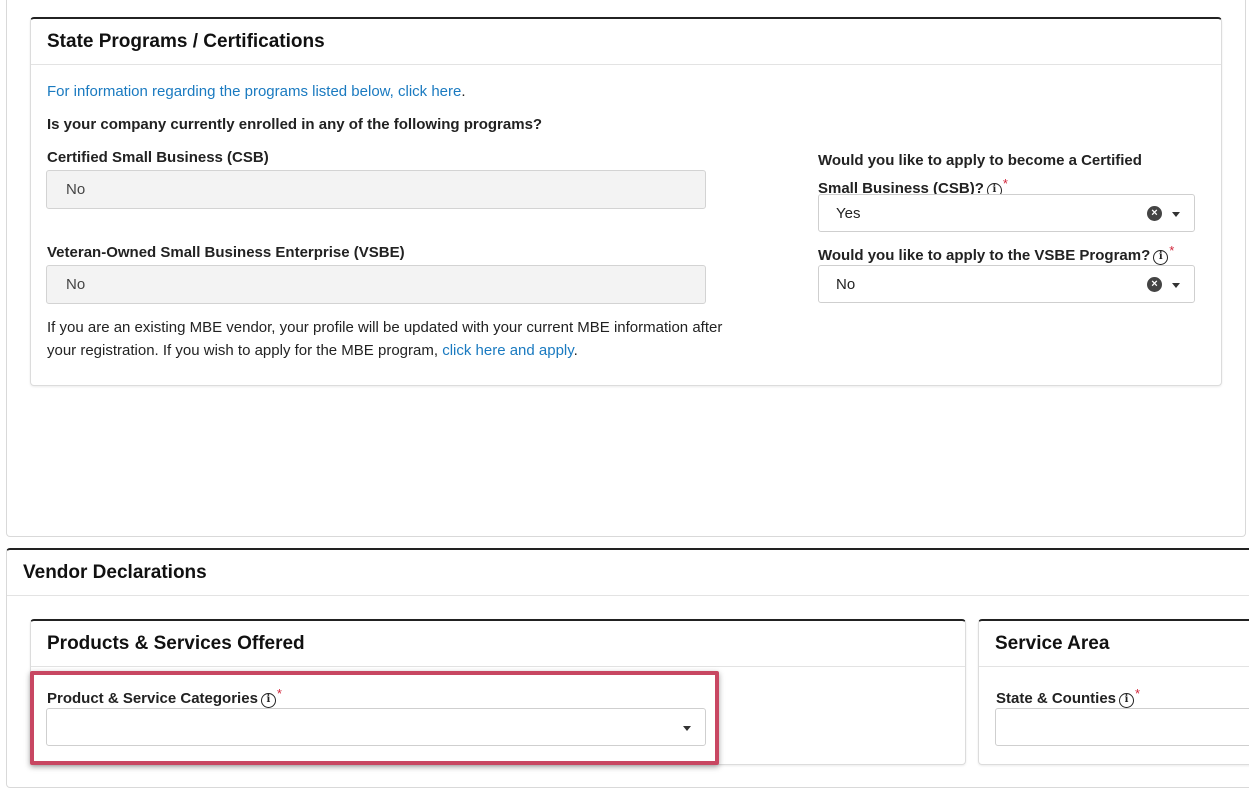  I want to click on apply-csb-select: Yes ×, so click(1006, 213).